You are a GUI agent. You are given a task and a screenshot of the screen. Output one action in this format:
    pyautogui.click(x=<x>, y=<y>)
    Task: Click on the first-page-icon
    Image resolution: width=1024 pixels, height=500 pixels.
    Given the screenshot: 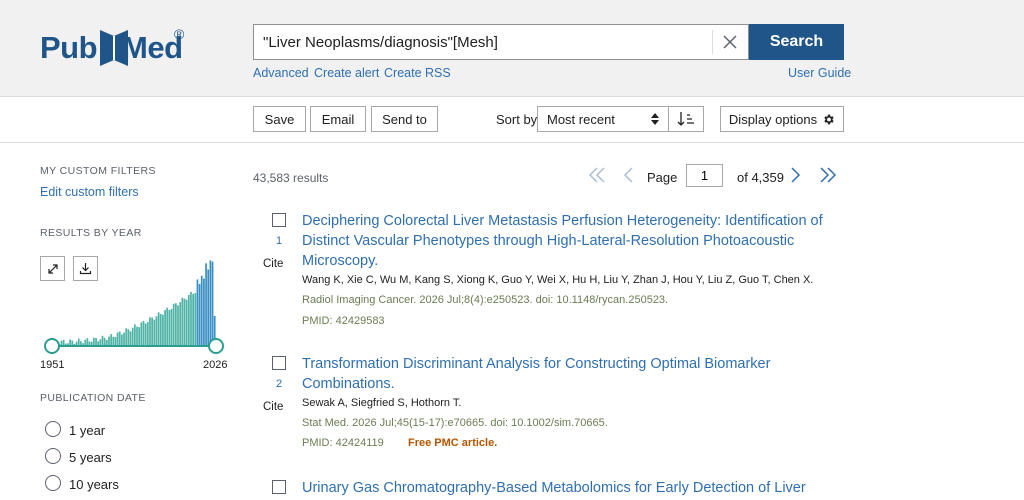 What is the action you would take?
    pyautogui.click(x=597, y=175)
    